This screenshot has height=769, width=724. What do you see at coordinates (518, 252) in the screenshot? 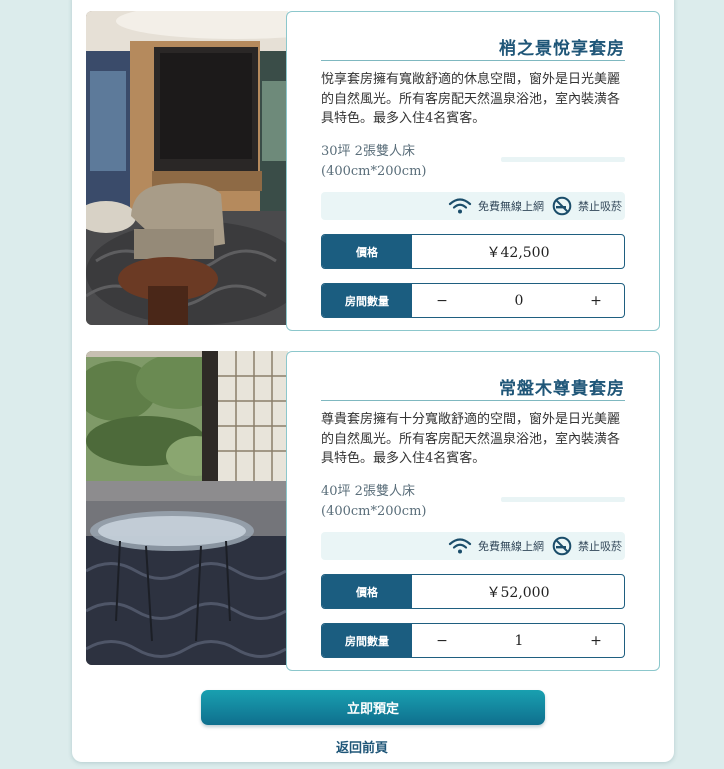
I see `price-value: ￥42,500` at bounding box center [518, 252].